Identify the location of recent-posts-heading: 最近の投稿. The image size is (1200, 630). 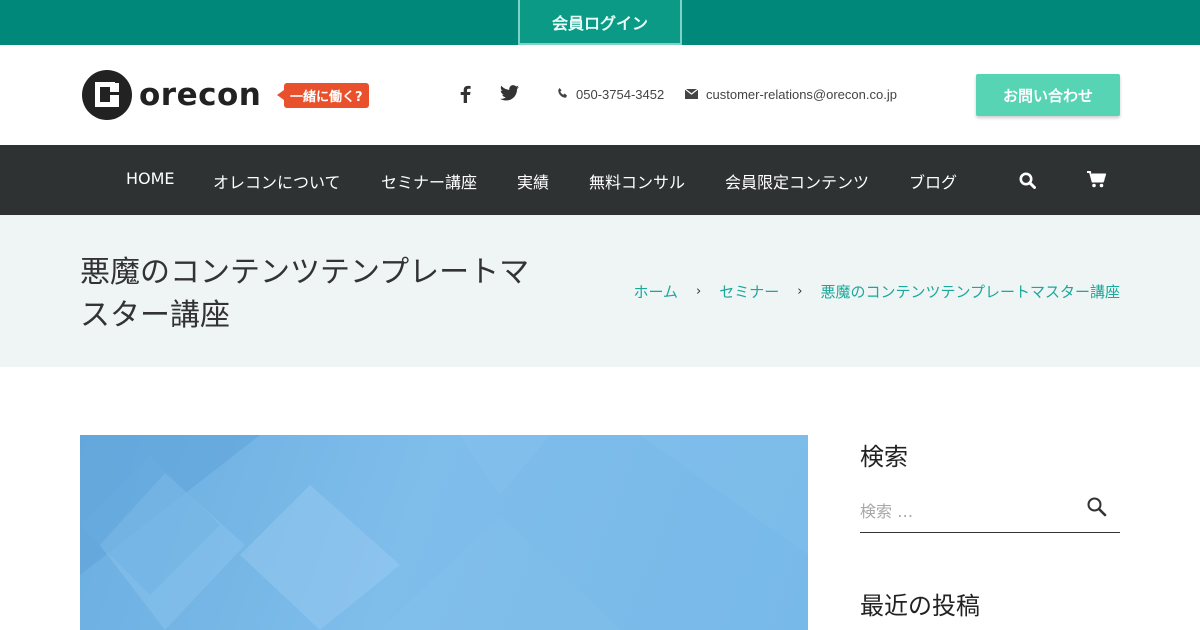
(920, 606).